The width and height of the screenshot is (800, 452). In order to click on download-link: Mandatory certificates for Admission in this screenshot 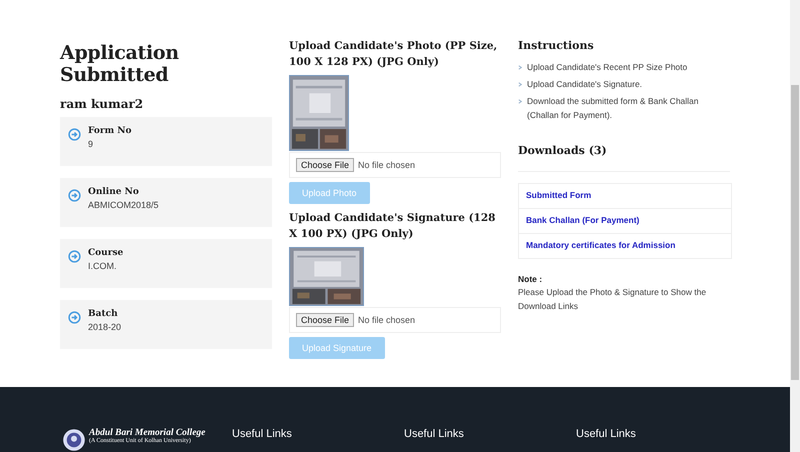, I will do `click(625, 245)`.